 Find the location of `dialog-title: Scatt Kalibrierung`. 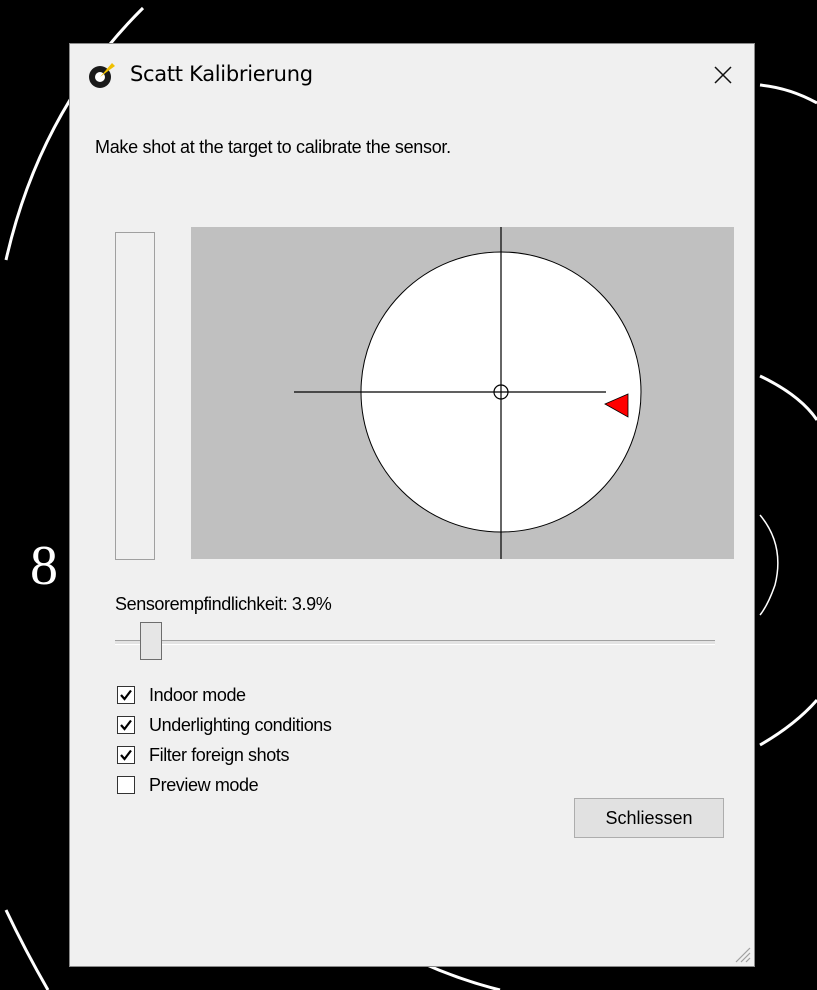

dialog-title: Scatt Kalibrierung is located at coordinates (221, 74).